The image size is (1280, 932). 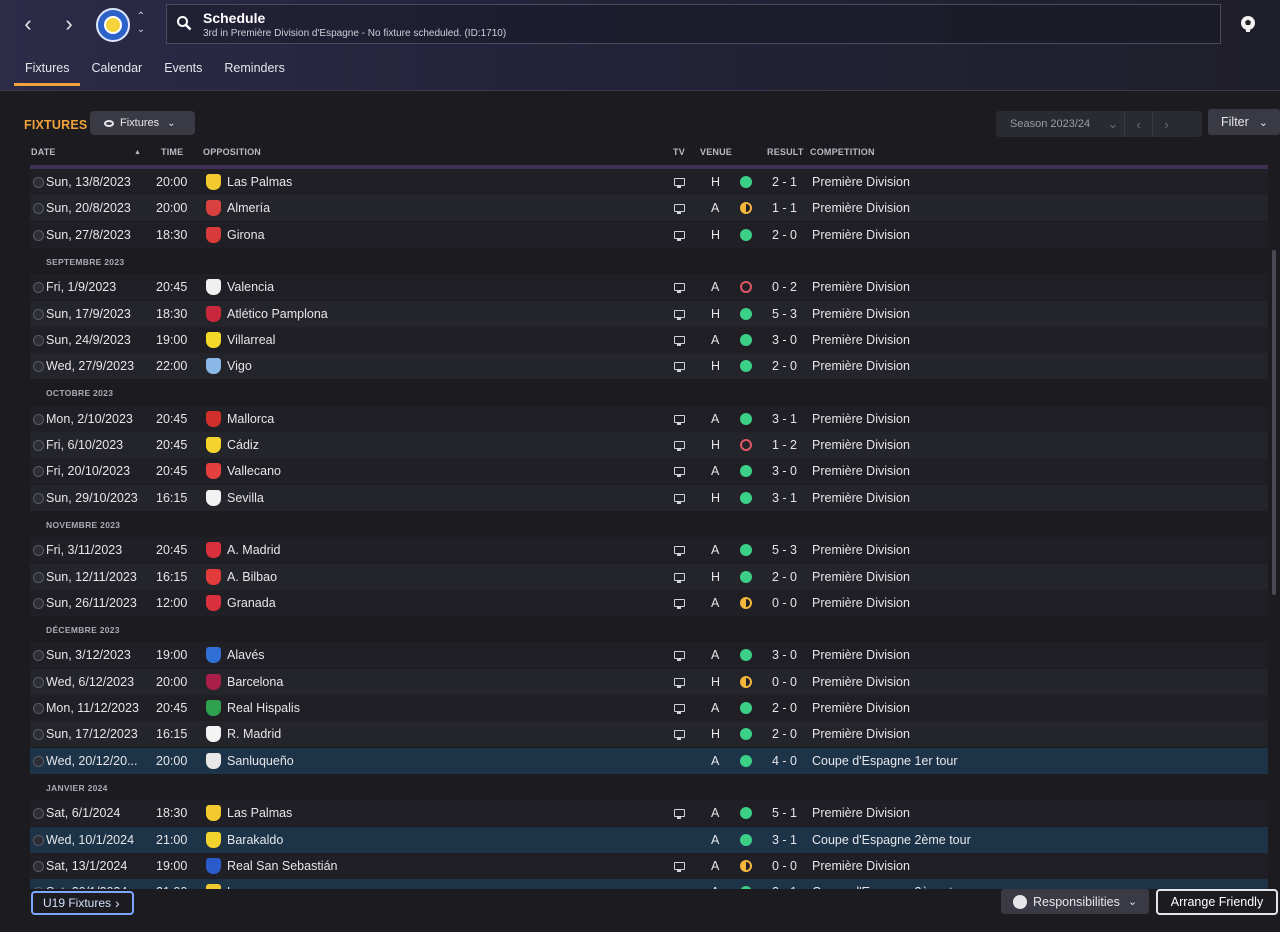 I want to click on fixture-competition: Coupe d'Espagne 1er tour, so click(x=885, y=761).